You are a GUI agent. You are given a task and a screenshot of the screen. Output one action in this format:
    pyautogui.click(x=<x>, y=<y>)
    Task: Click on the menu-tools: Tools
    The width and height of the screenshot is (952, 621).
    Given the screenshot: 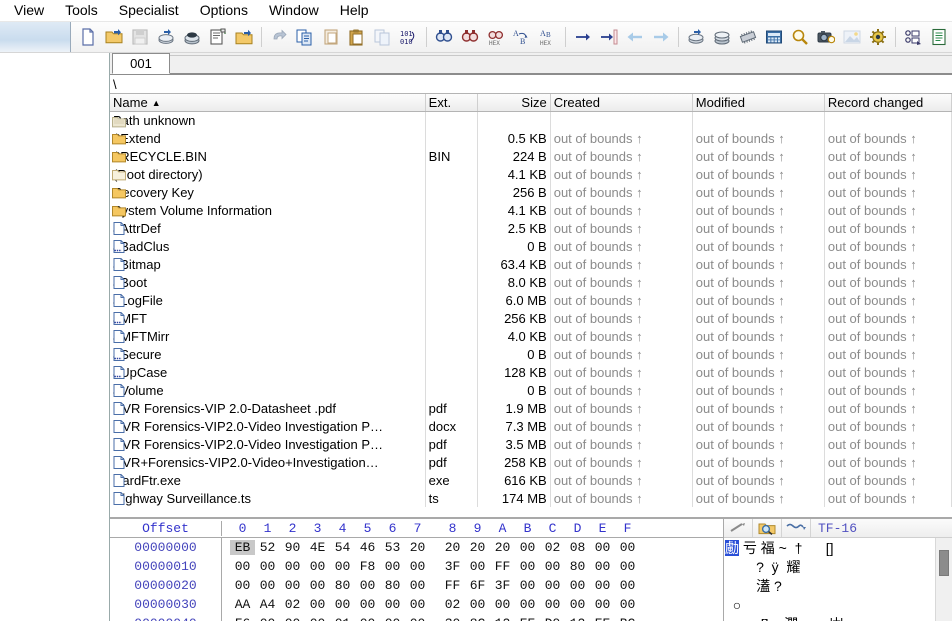 What is the action you would take?
    pyautogui.click(x=82, y=10)
    